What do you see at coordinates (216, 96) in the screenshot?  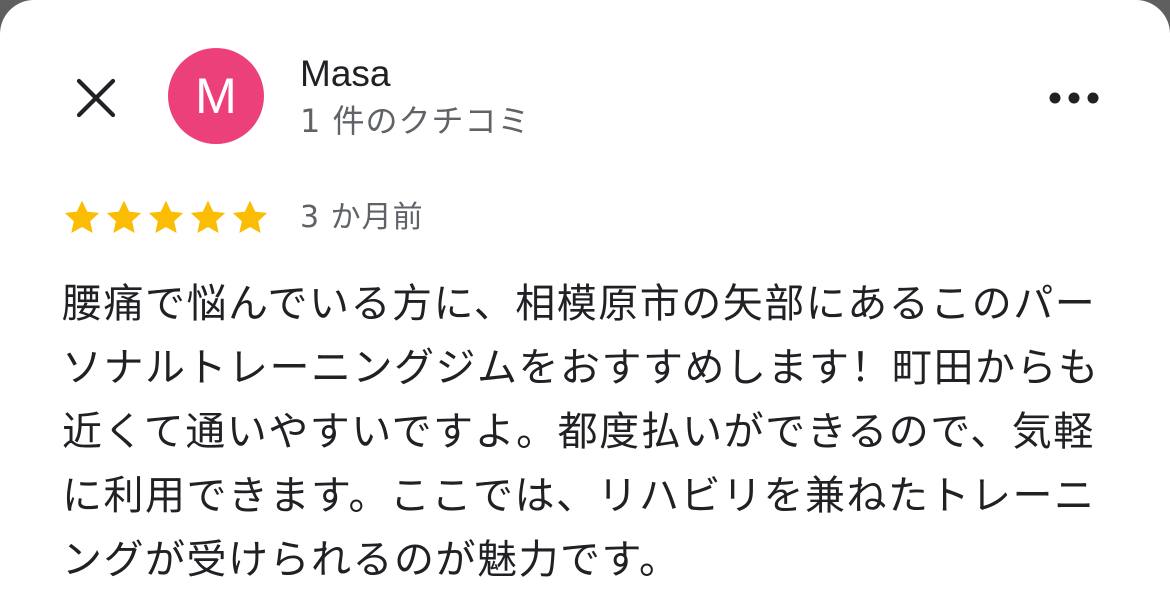 I see `avatar: M` at bounding box center [216, 96].